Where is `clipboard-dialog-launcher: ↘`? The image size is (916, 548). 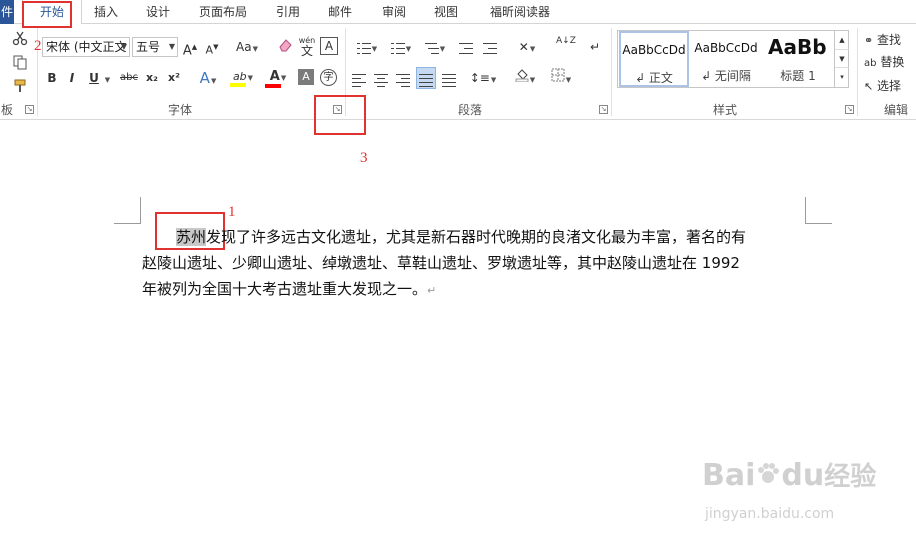
clipboard-dialog-launcher: ↘ is located at coordinates (29, 109).